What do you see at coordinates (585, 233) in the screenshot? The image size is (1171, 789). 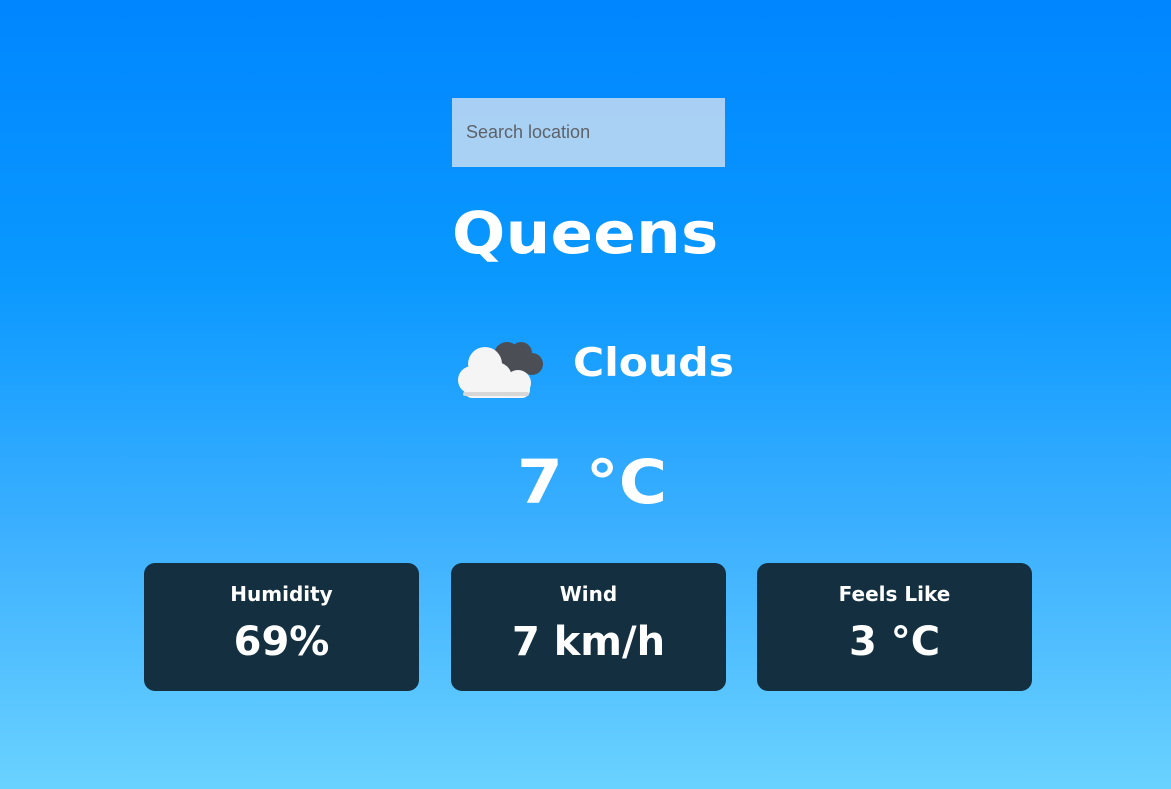 I see `city-name: Queens` at bounding box center [585, 233].